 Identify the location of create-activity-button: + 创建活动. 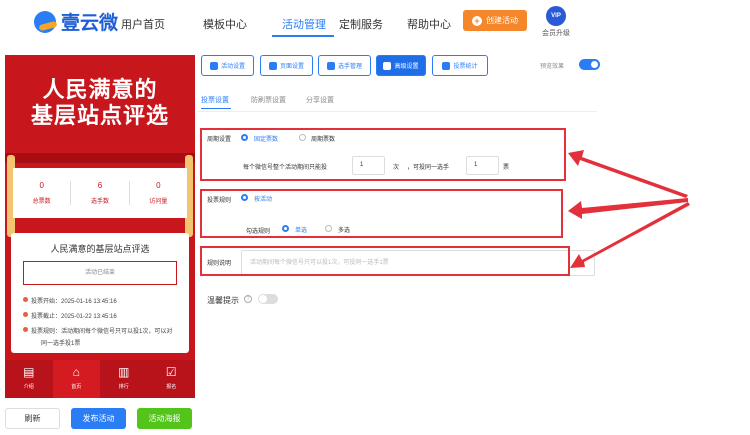
(495, 20).